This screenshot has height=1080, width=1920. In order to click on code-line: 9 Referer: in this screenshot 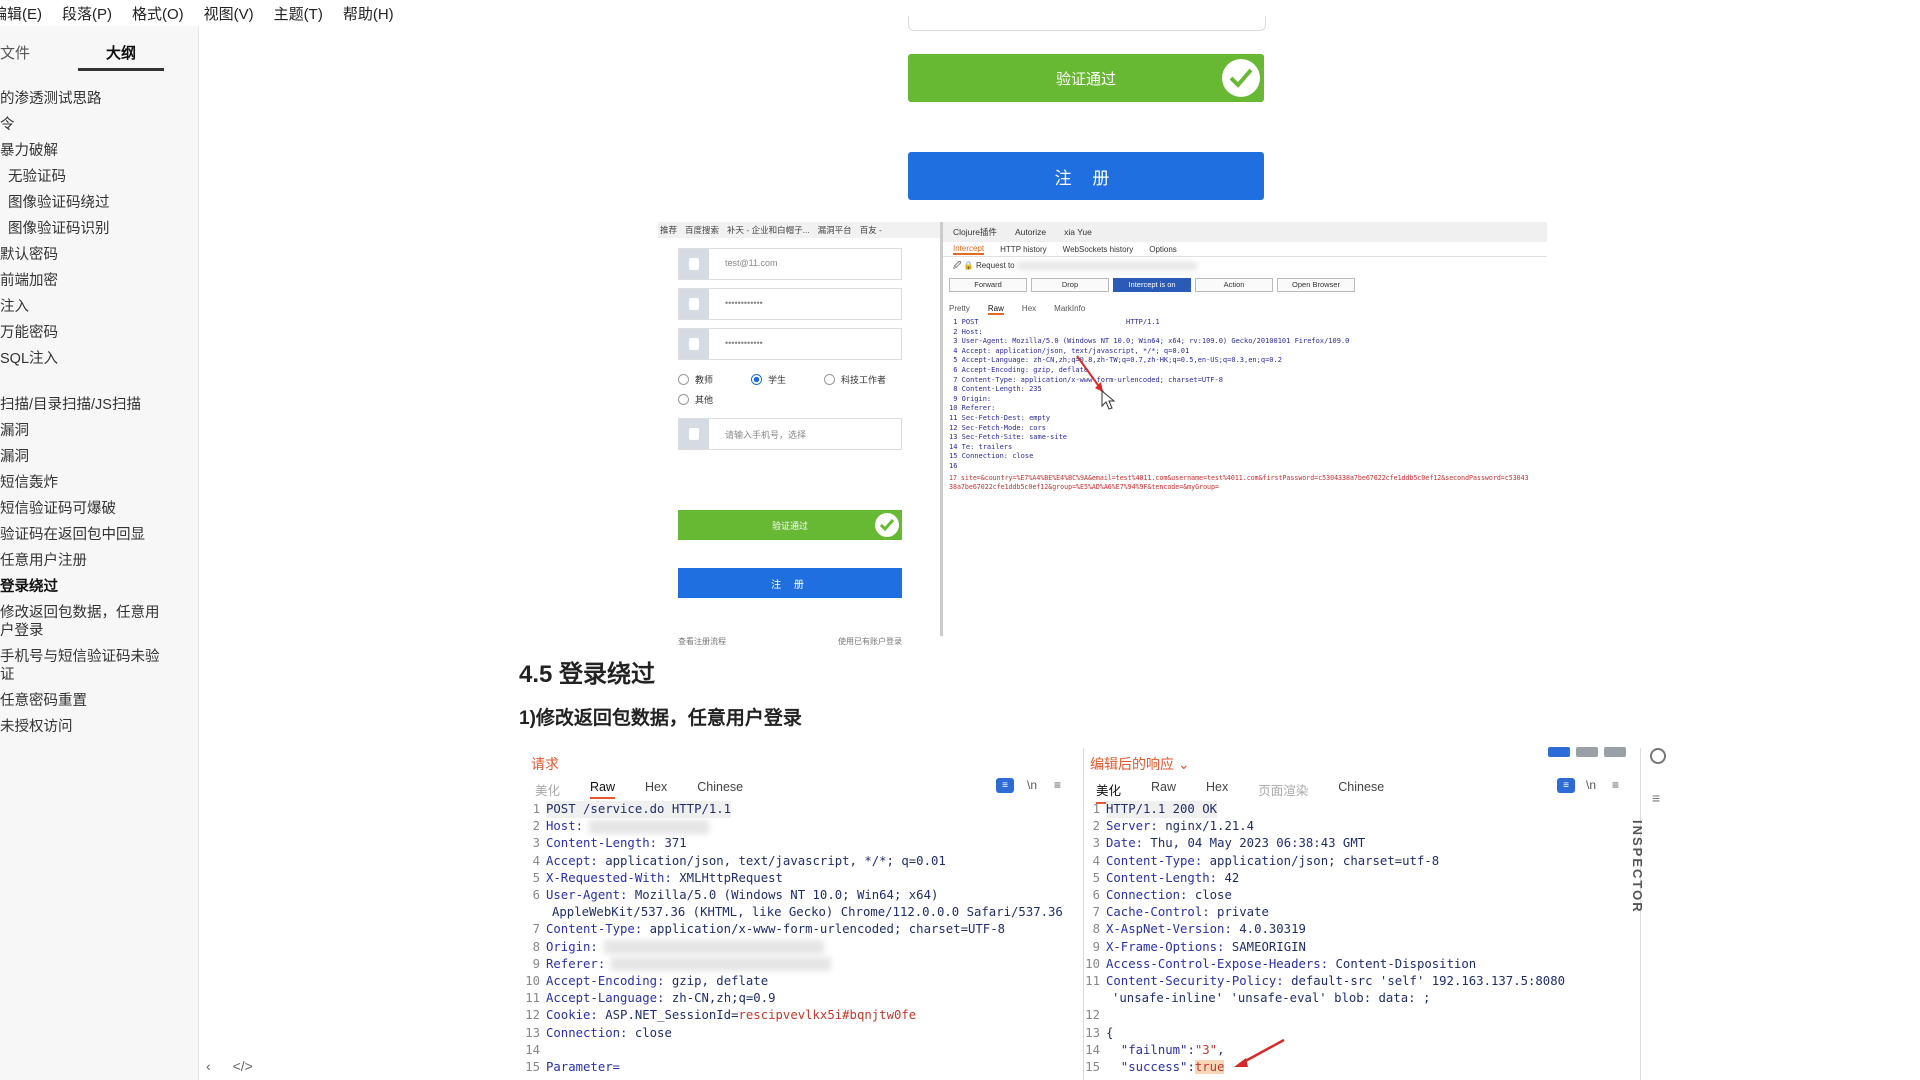, I will do `click(797, 964)`.